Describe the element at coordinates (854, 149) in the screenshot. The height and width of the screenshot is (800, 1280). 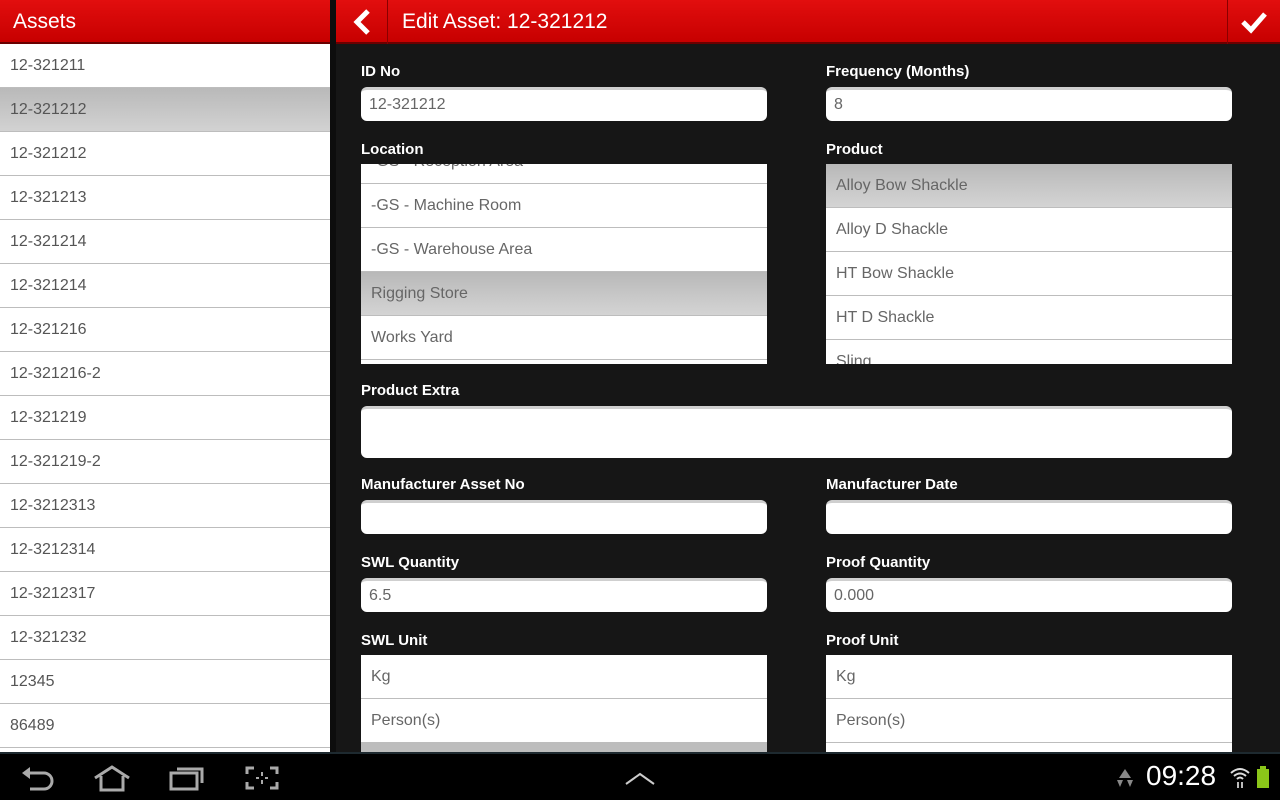
I see `product-label: Product` at that location.